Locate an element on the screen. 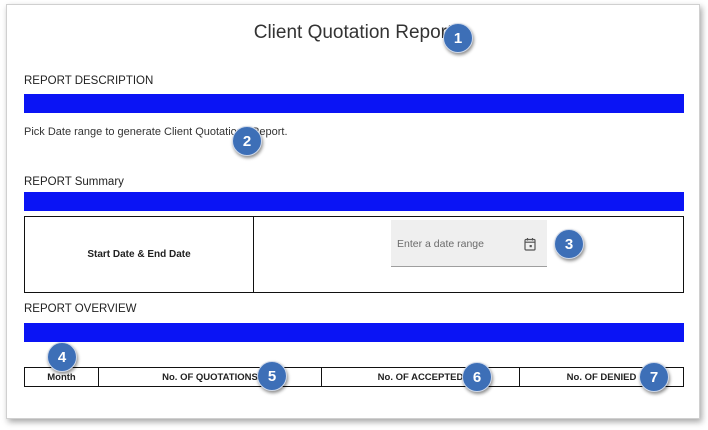 This screenshot has width=708, height=430. date-range-cell: Enter a date range is located at coordinates (468, 254).